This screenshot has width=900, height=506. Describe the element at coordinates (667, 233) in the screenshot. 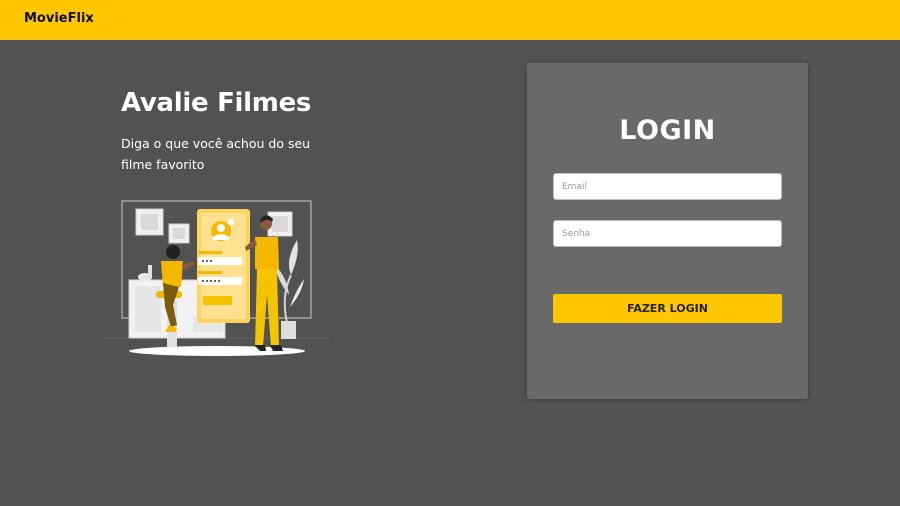

I see `password-input` at that location.